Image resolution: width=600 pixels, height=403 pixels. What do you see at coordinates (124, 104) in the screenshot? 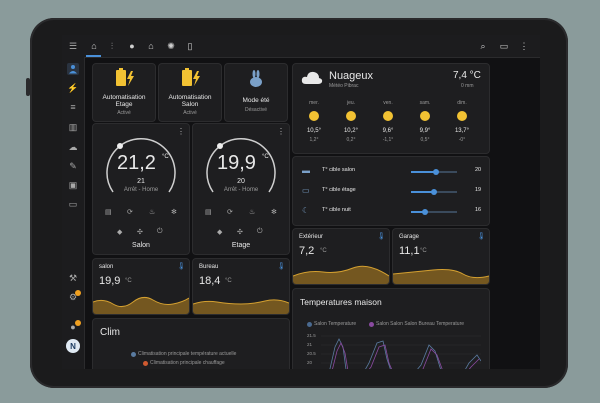
I see `tile-label-2: Etage` at bounding box center [124, 104].